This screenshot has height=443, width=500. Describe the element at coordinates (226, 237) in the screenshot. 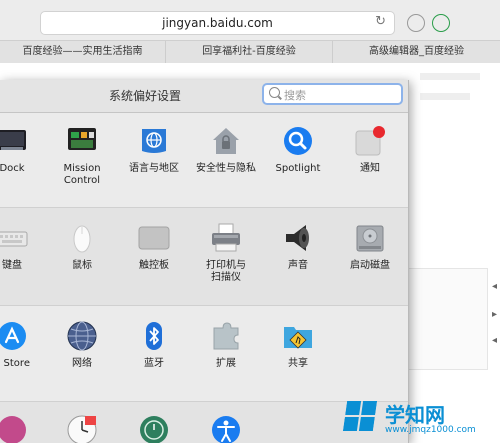

I see `printer-scanner-icon` at that location.